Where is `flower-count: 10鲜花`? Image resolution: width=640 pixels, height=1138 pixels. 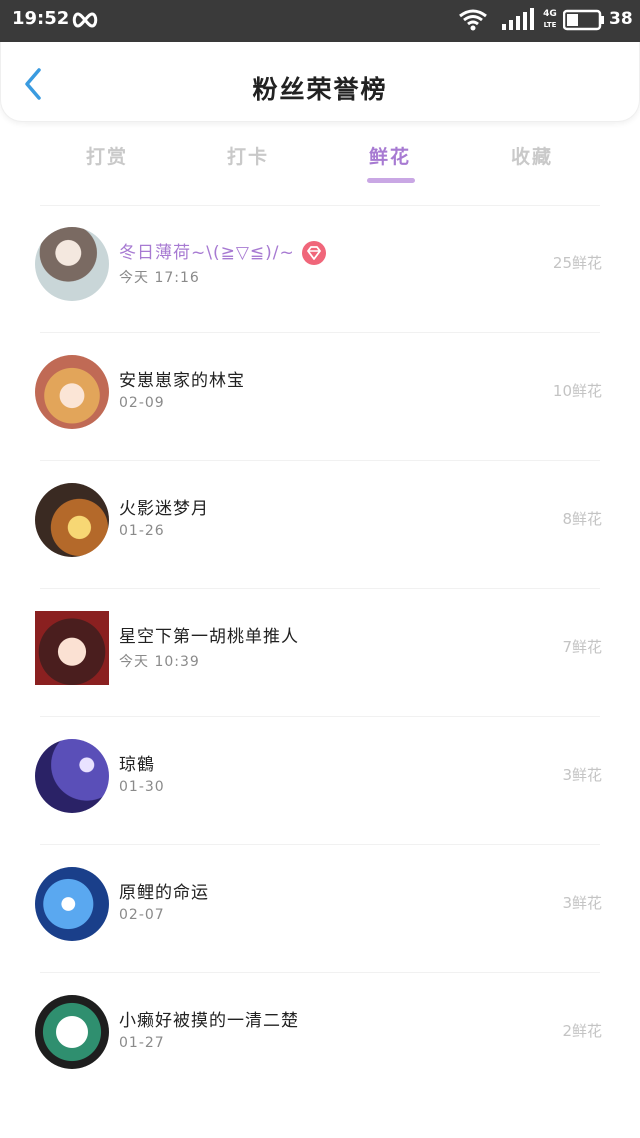 flower-count: 10鲜花 is located at coordinates (577, 391).